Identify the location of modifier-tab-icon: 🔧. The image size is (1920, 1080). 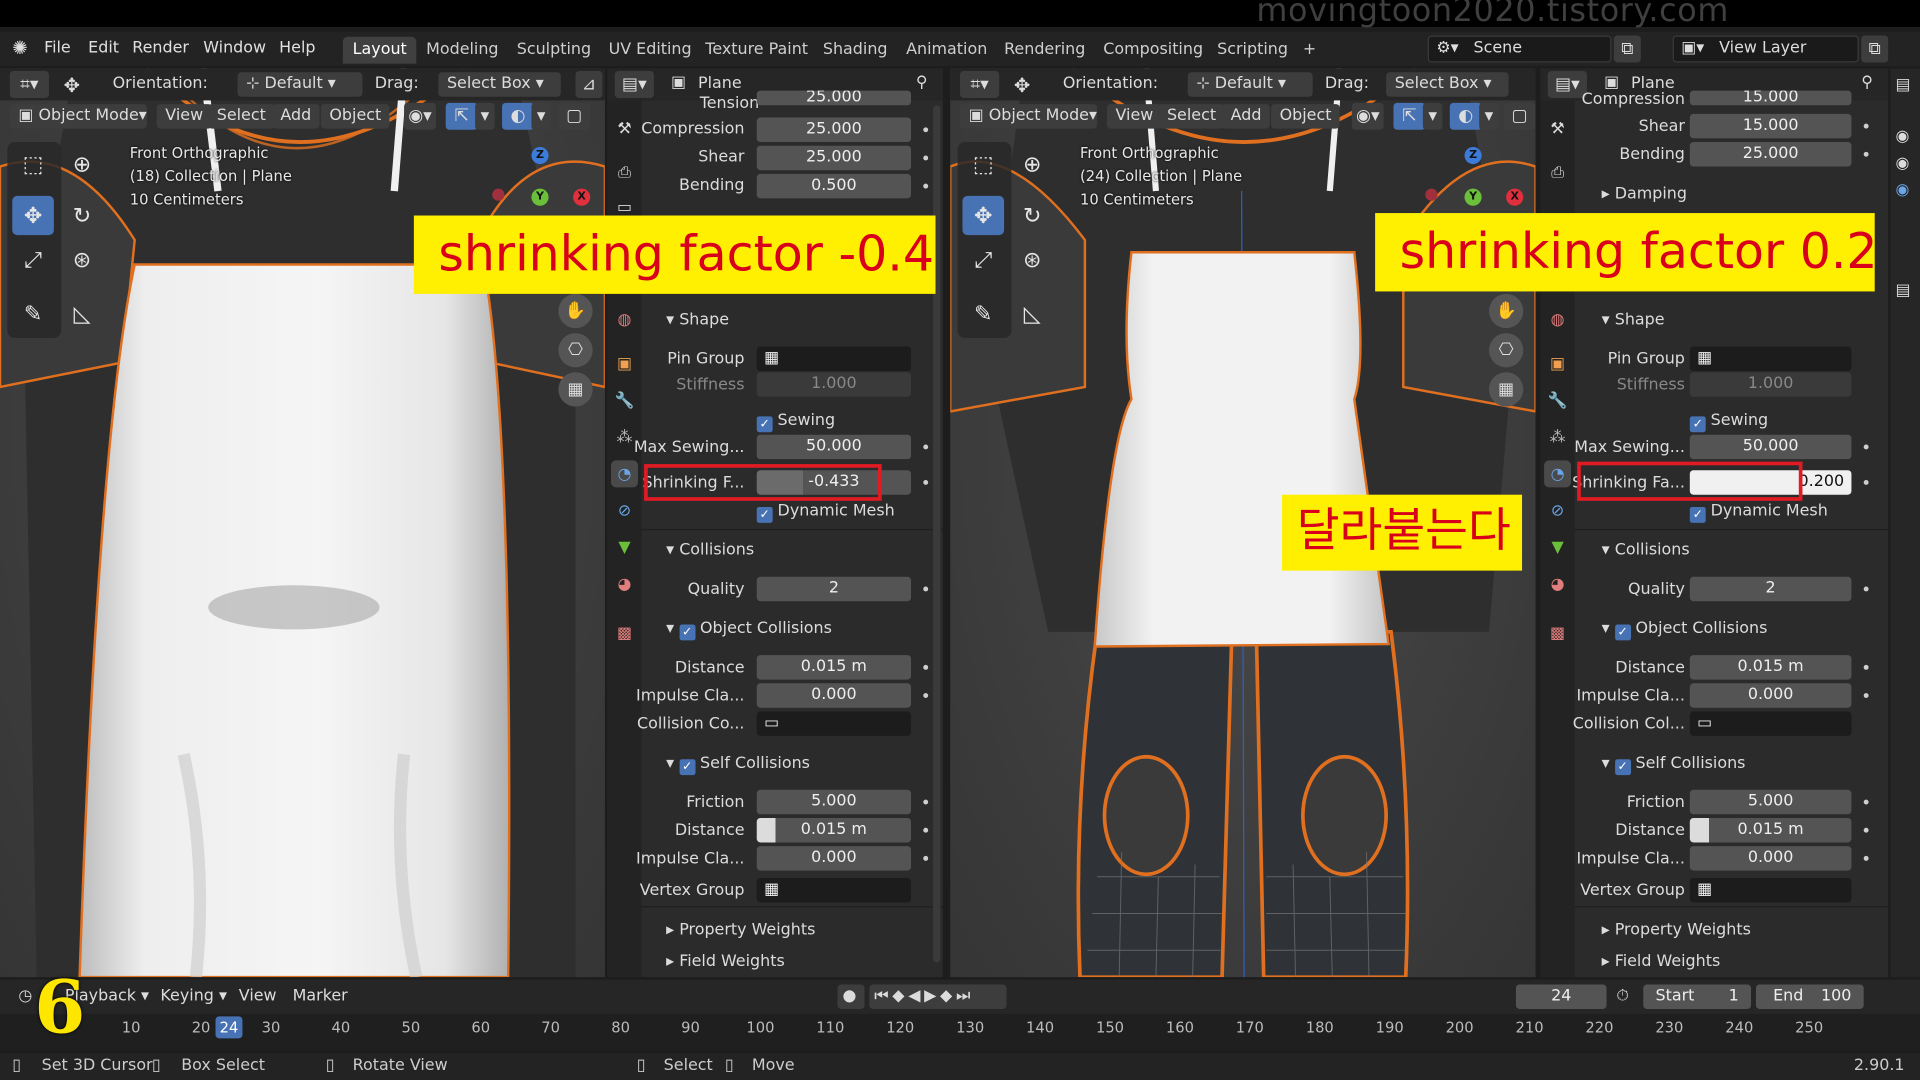
(624, 400).